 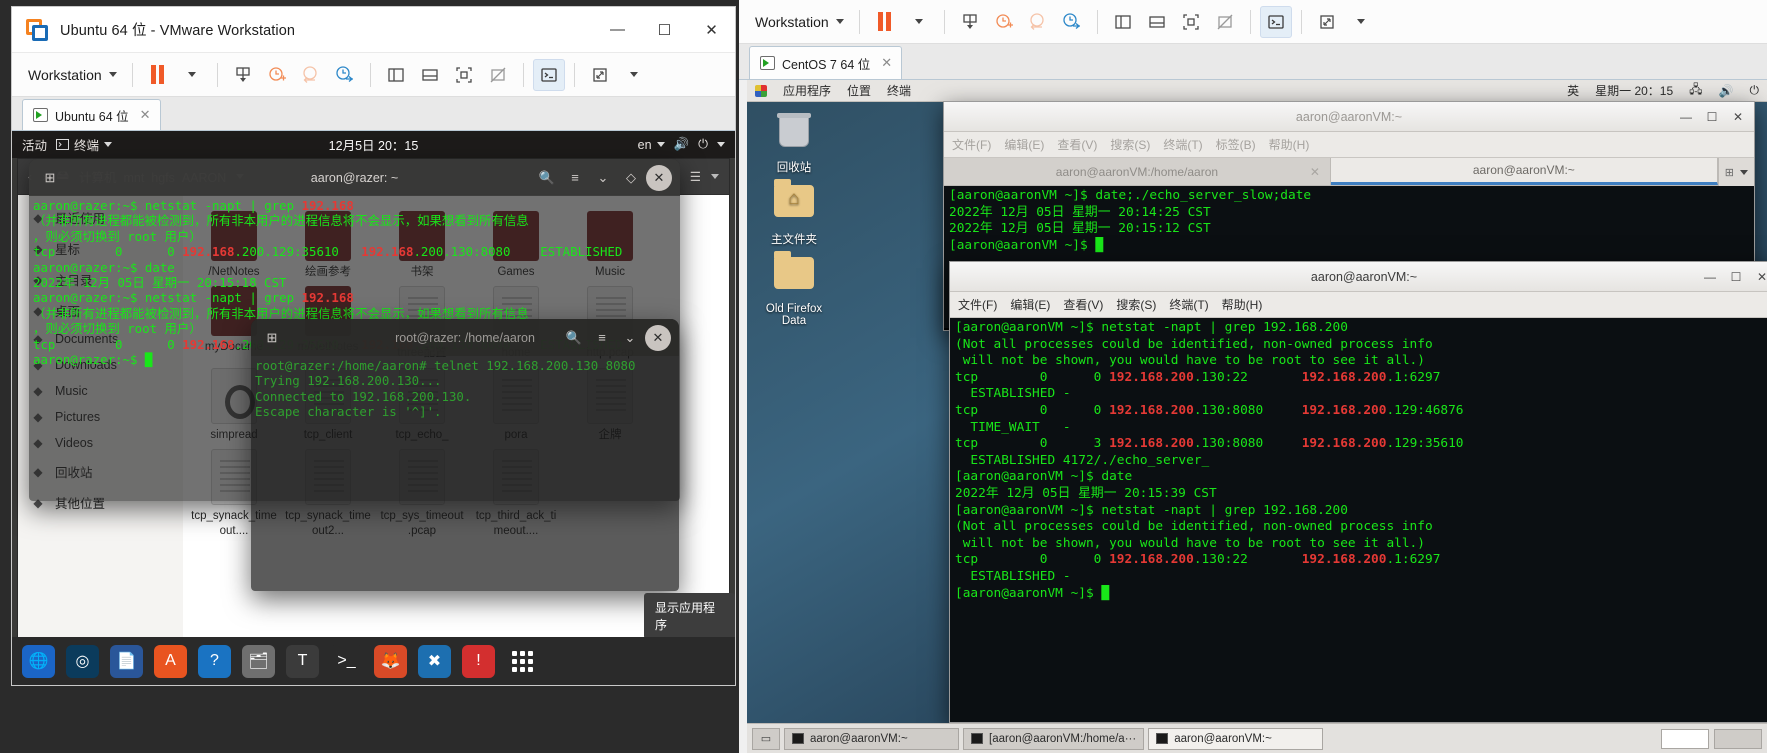 I want to click on workstation-menu-button: Workstation, so click(x=71, y=75).